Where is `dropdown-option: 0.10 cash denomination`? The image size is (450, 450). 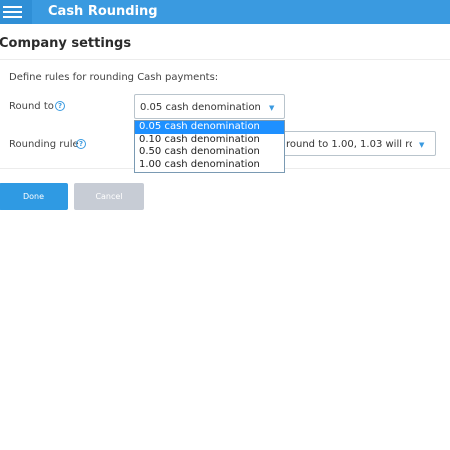
dropdown-option: 0.10 cash denomination is located at coordinates (209, 140).